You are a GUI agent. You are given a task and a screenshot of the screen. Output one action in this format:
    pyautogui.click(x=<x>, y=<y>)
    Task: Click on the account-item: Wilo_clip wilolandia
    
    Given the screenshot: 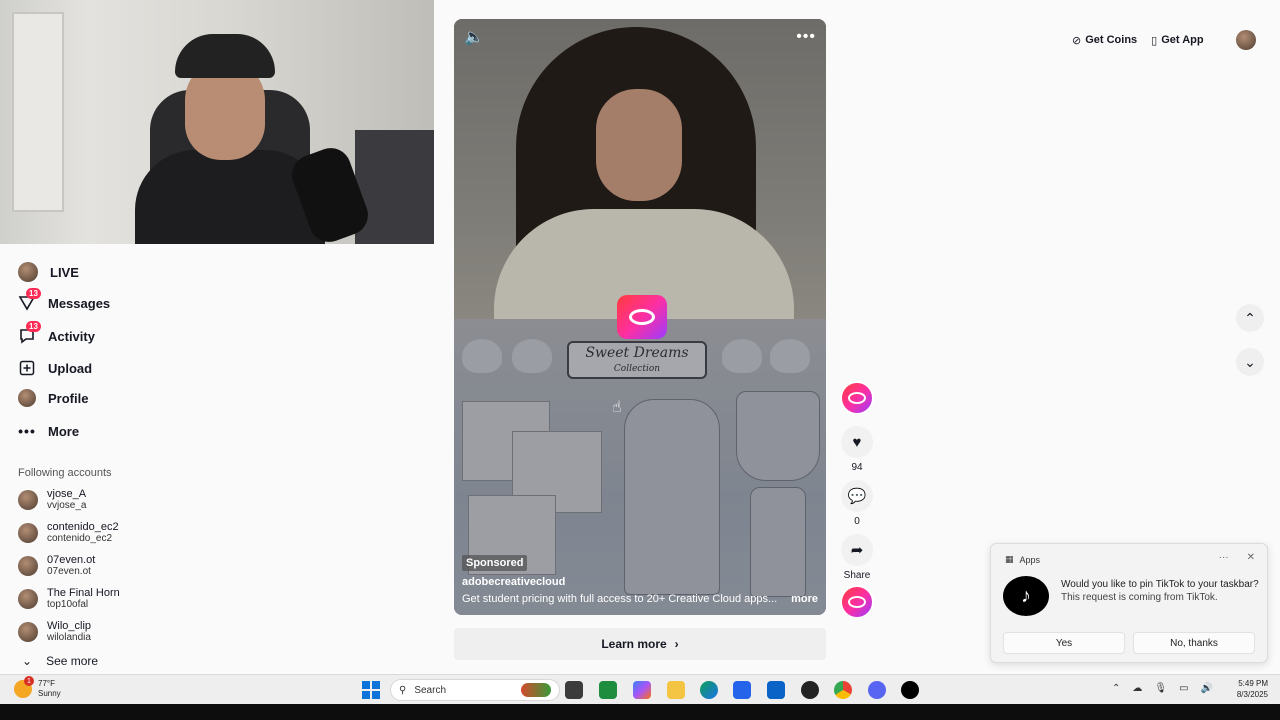 What is the action you would take?
    pyautogui.click(x=54, y=632)
    